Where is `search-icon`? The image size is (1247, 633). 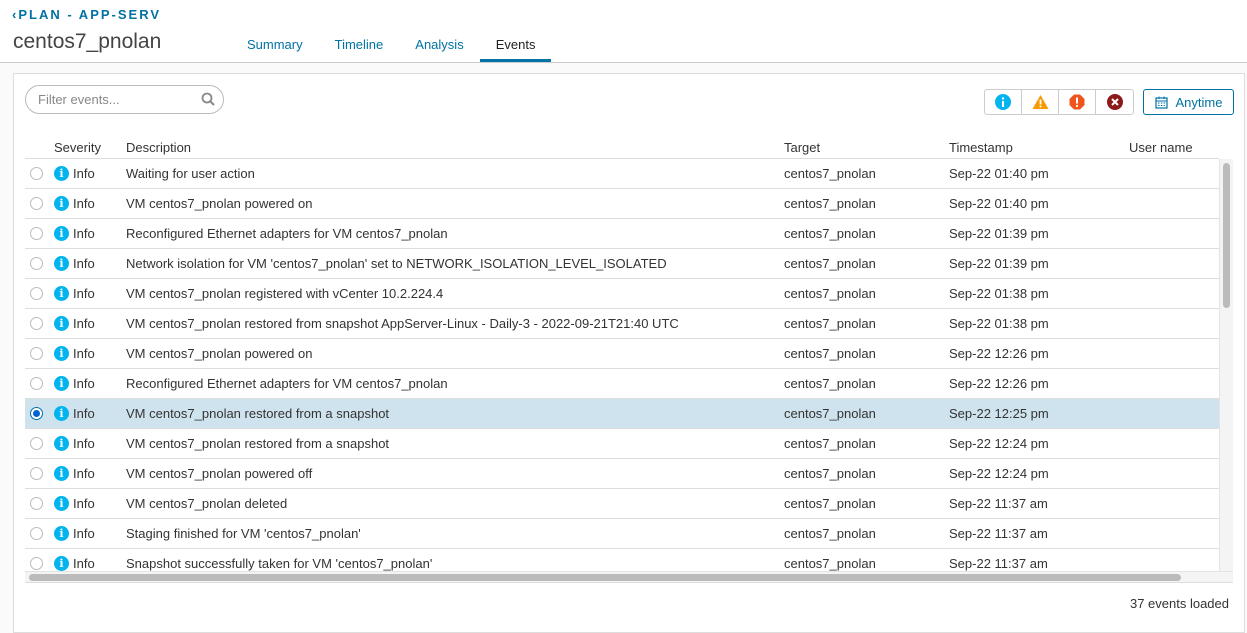
search-icon is located at coordinates (208, 101).